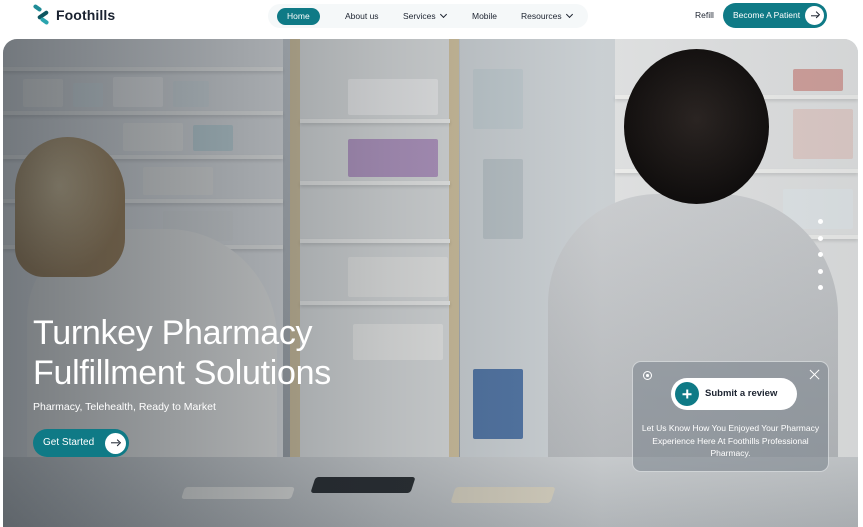 The image size is (863, 527). Describe the element at coordinates (298, 16) in the screenshot. I see `nav-home: Home` at that location.